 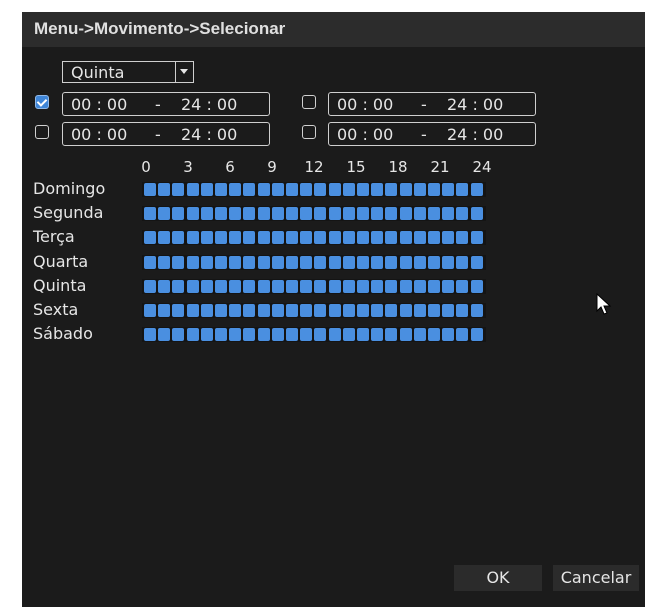 I want to click on period-3-time-field: 00 : 00 - 24 : 00, so click(x=166, y=134).